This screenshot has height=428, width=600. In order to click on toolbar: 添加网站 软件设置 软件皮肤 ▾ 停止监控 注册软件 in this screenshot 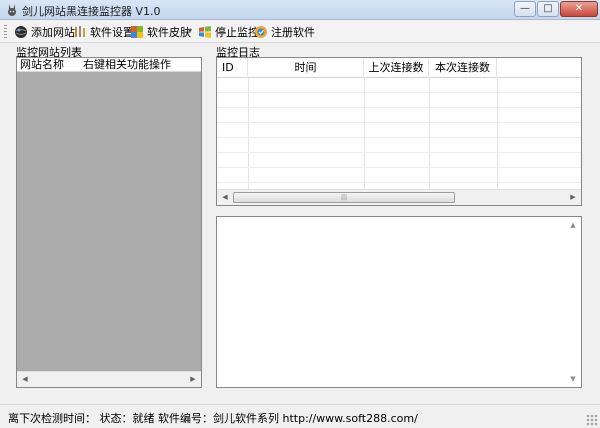, I will do `click(300, 32)`.